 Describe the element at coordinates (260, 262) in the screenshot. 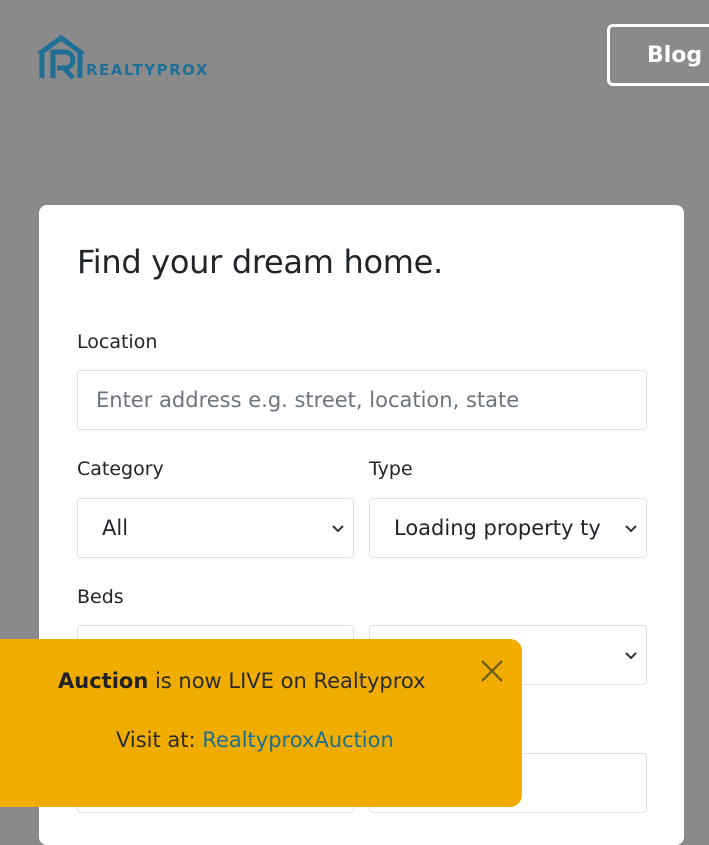

I see `card-title: Find your dream home.` at that location.